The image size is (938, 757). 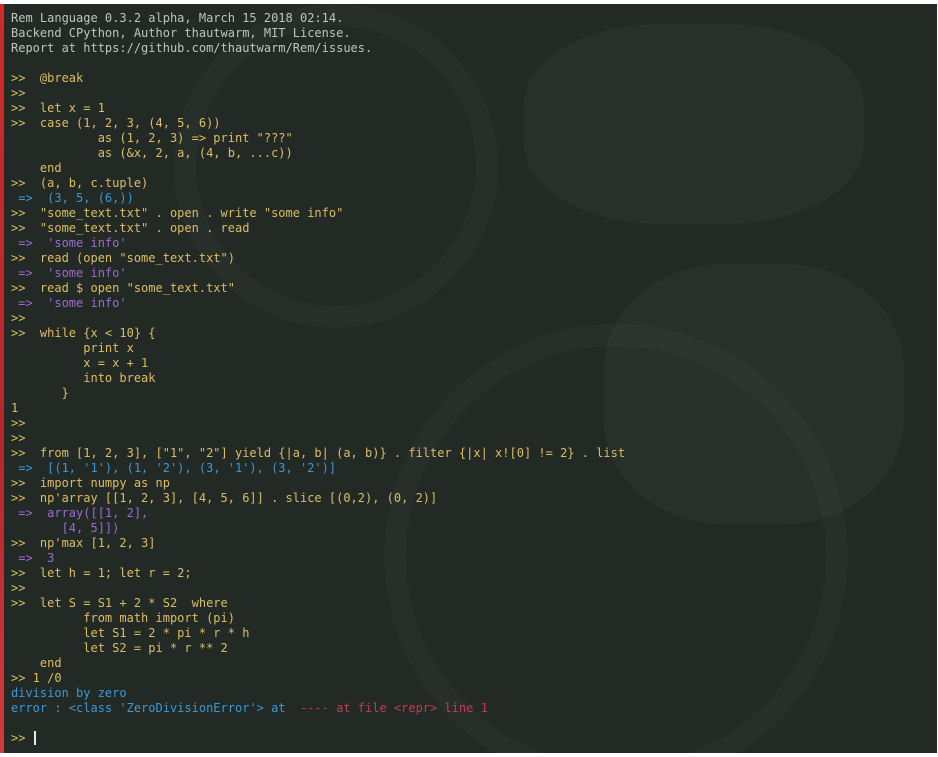 I want to click on prompt-line: print x, so click(x=72, y=348).